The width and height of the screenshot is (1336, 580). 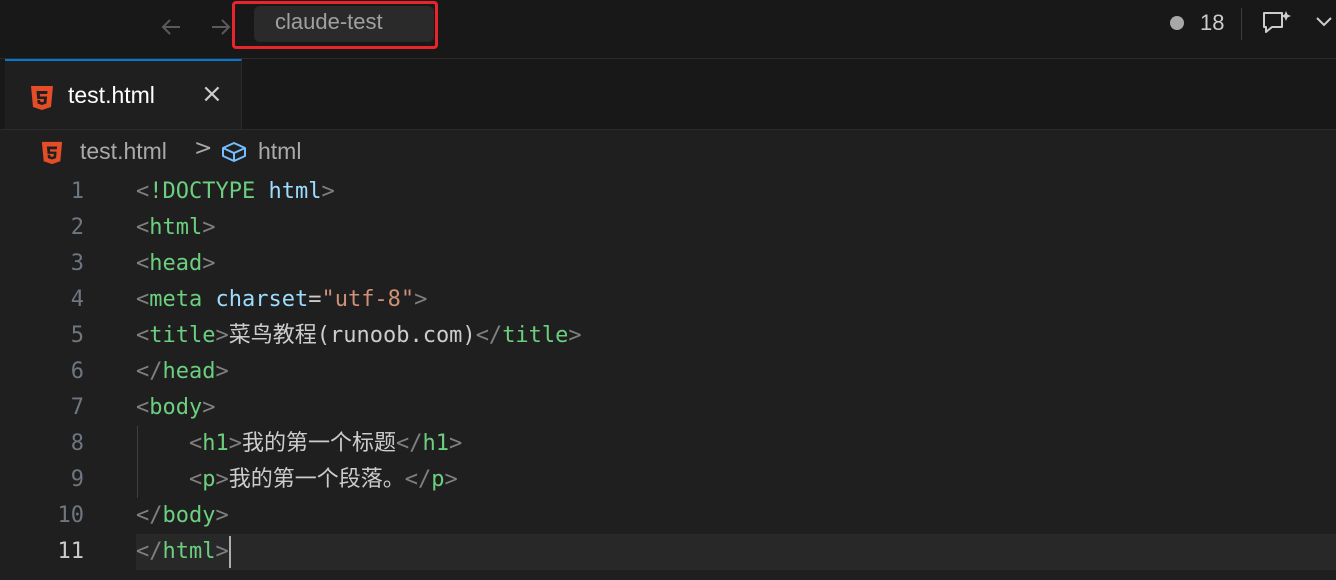 I want to click on code-line: <head>, so click(x=175, y=264).